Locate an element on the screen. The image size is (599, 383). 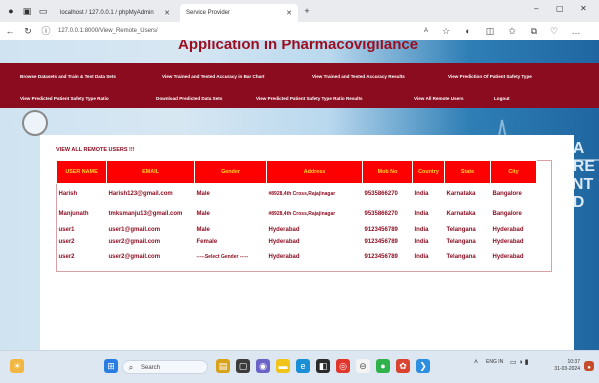
refresh-icon: ↻ is located at coordinates (28, 31).